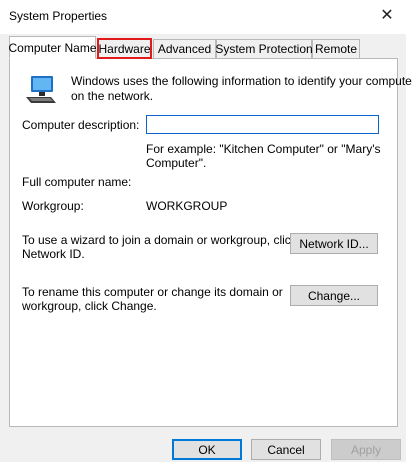  What do you see at coordinates (203, 17) in the screenshot?
I see `title-bar: System Properties ✕` at bounding box center [203, 17].